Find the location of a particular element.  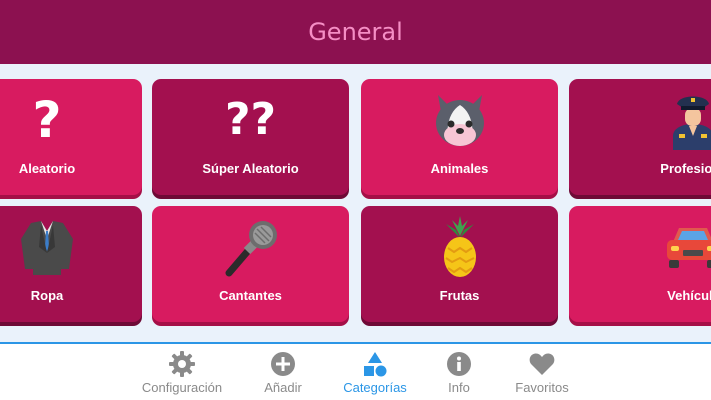

category-label: Cantantes is located at coordinates (250, 295).